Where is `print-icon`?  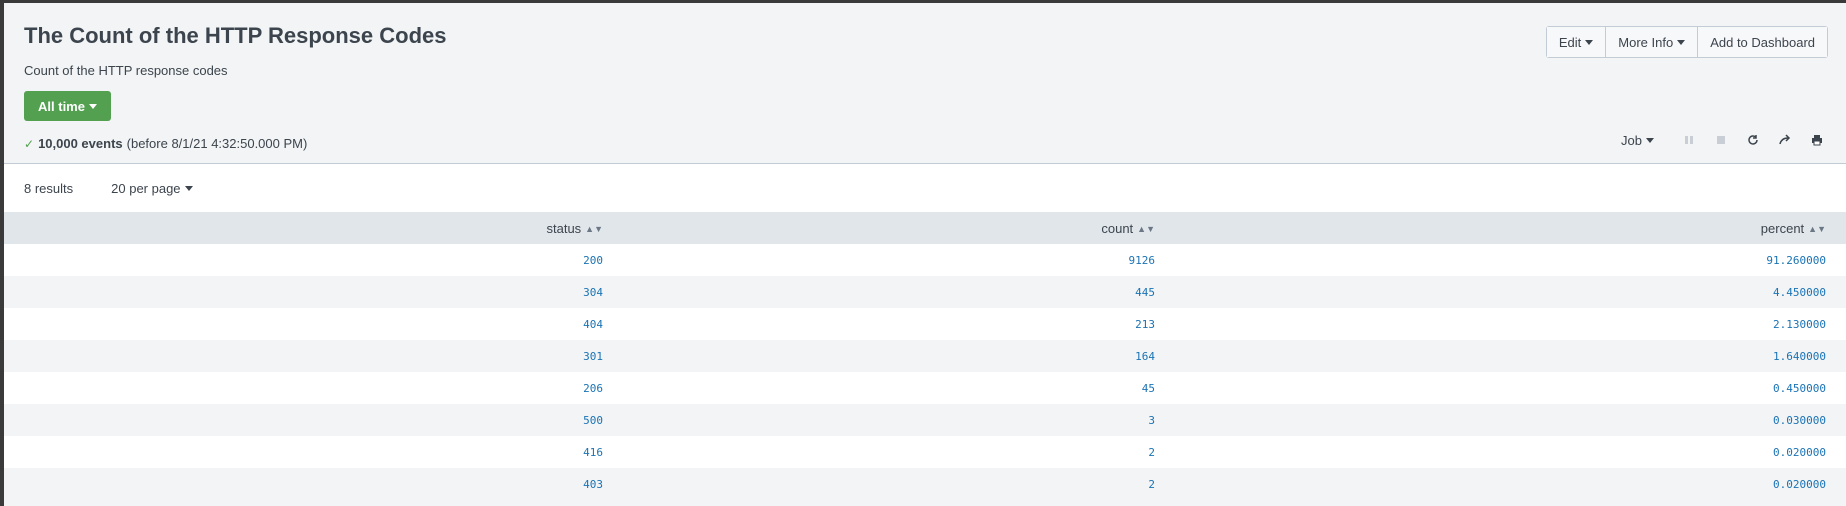
print-icon is located at coordinates (1817, 140).